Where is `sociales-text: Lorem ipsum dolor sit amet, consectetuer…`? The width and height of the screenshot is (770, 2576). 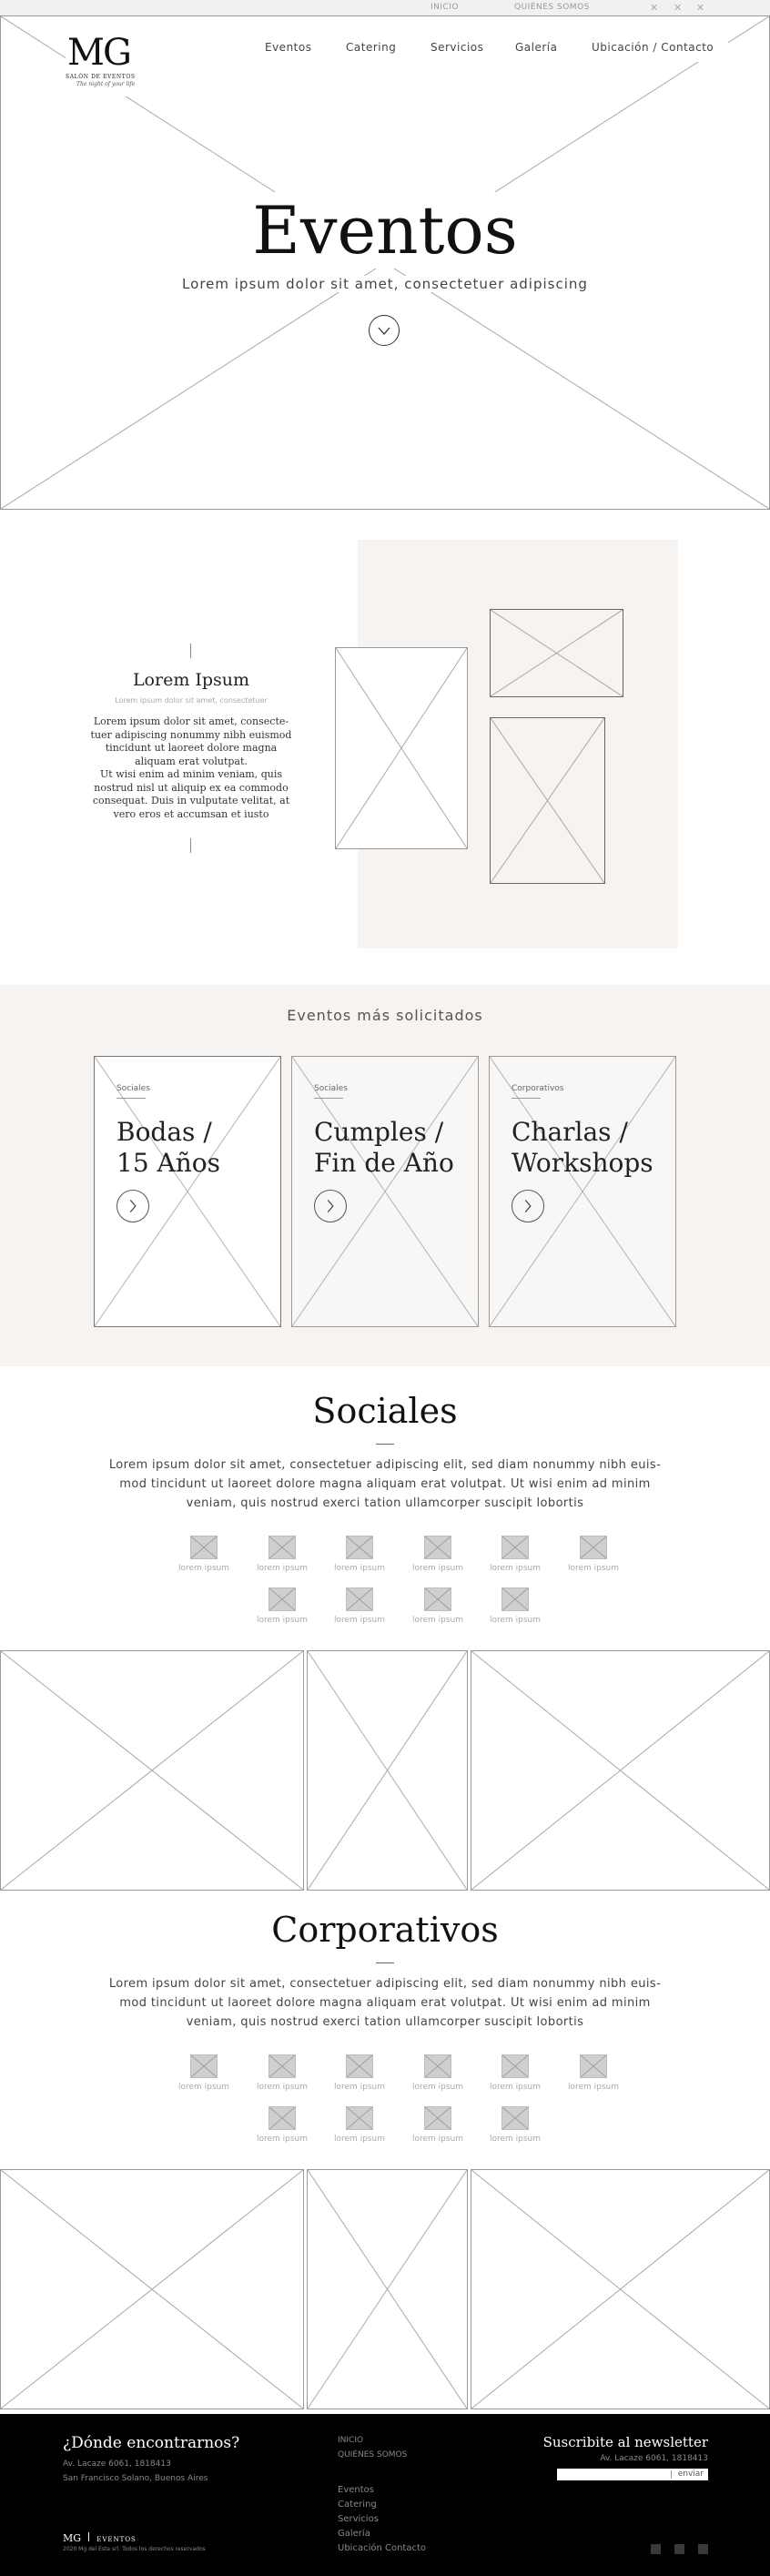
sociales-text: Lorem ipsum dolor sit amet, consectetuer… is located at coordinates (385, 1484).